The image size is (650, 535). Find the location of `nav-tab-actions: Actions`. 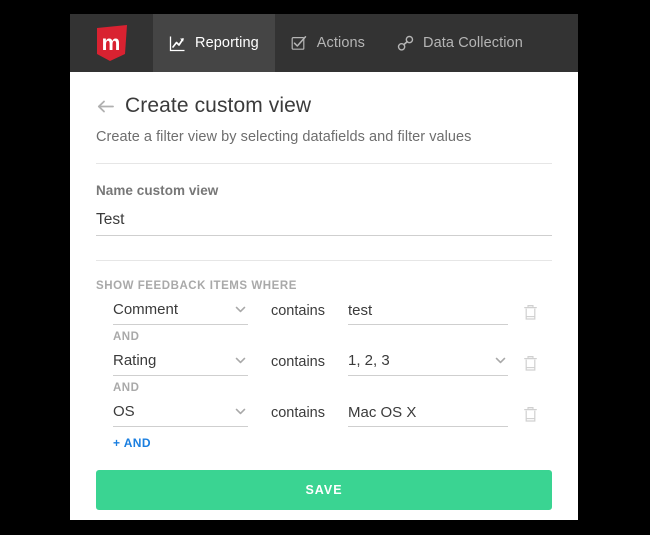

nav-tab-actions: Actions is located at coordinates (328, 43).